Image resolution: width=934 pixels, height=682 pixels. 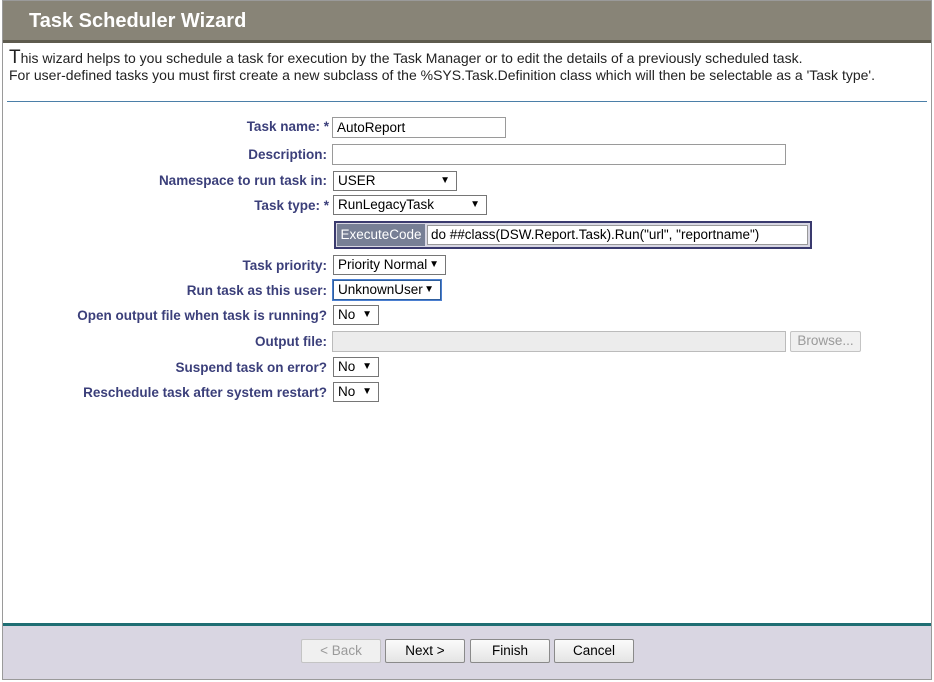 What do you see at coordinates (356, 315) in the screenshot?
I see `open-output-select: No ▼` at bounding box center [356, 315].